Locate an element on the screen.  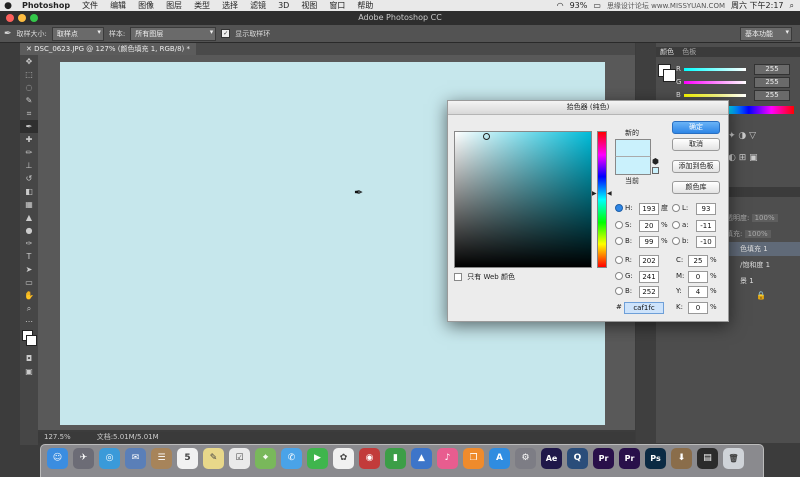
maps-icon: ⌖ is located at coordinates (265, 458).